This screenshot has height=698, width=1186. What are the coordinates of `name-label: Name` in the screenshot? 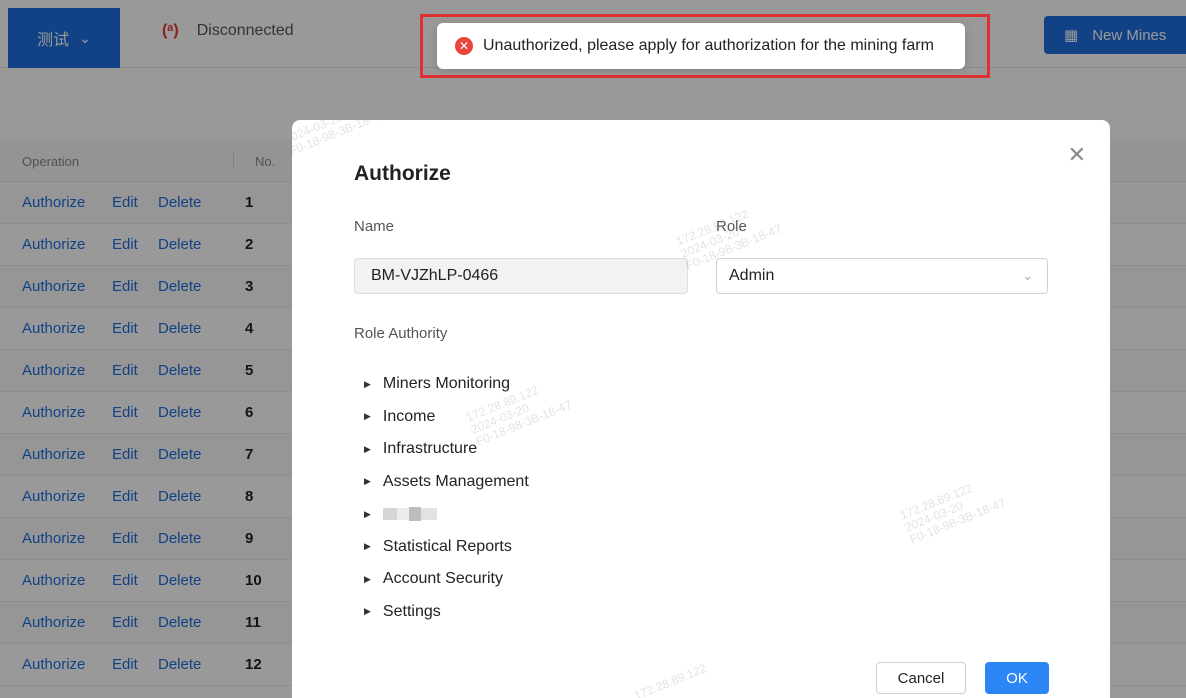 It's located at (374, 226).